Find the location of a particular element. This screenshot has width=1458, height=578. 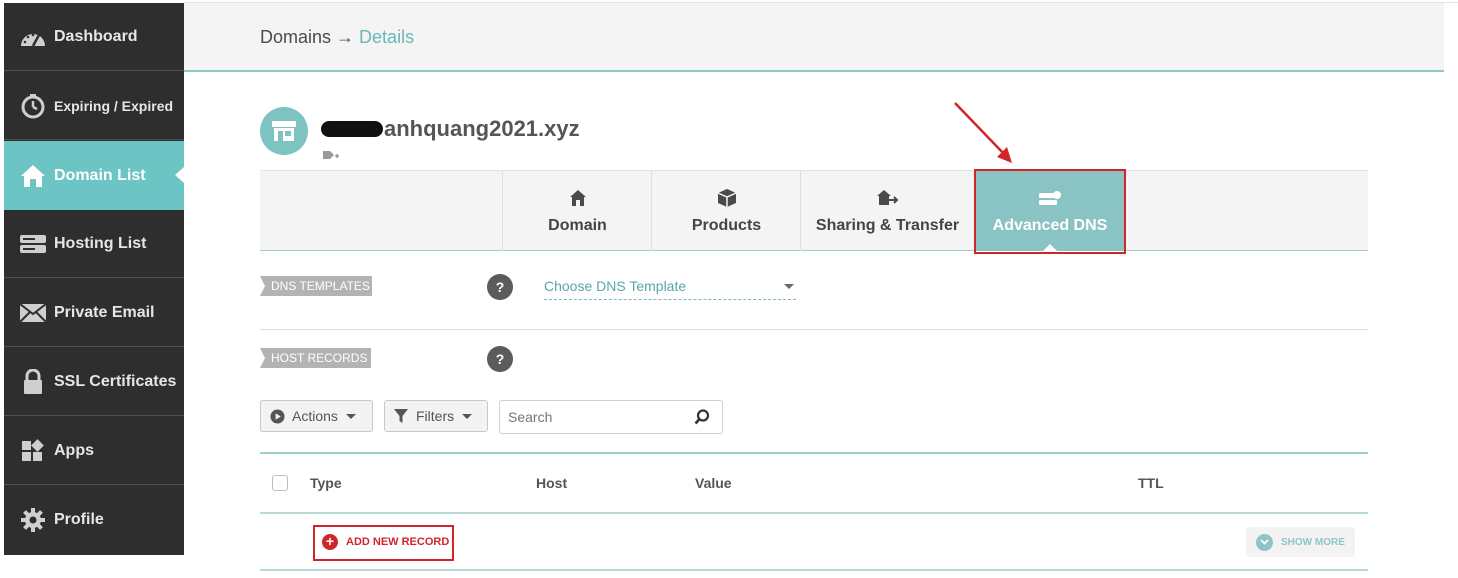

table-top-border is located at coordinates (814, 453).